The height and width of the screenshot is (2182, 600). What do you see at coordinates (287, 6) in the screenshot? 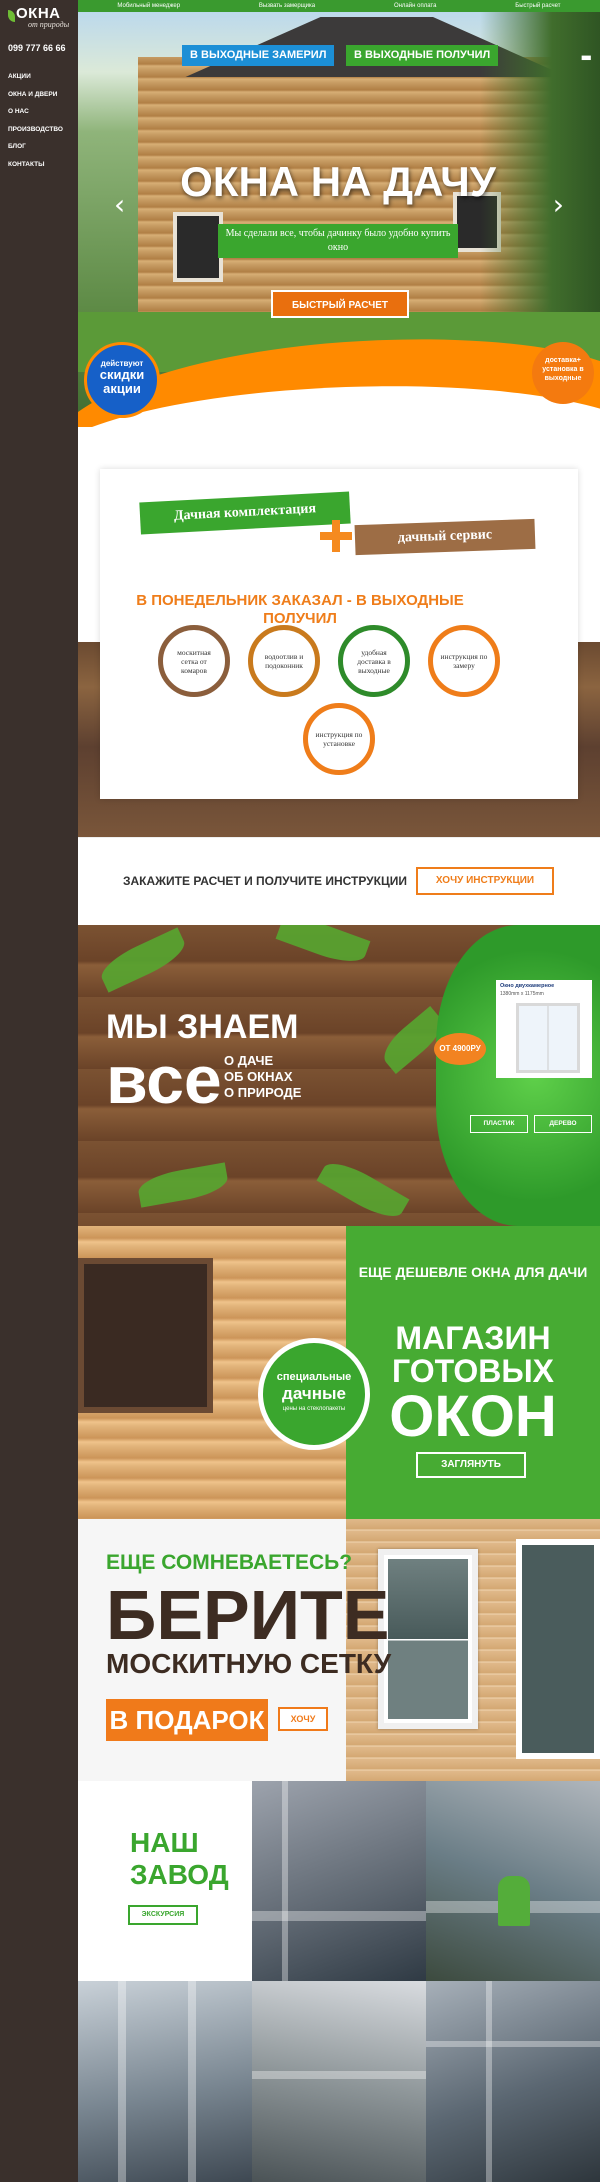
I see `topbar-link-call-measurer: Вызвать замерщика` at bounding box center [287, 6].